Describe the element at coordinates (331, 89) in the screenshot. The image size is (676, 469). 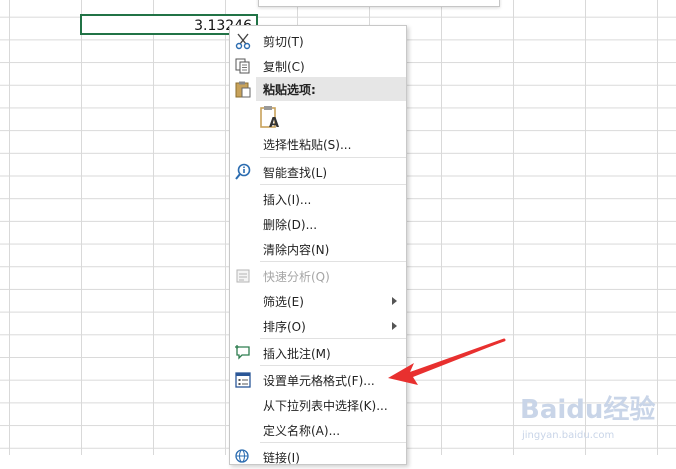
I see `paste-options-header: 粘贴选项:` at that location.